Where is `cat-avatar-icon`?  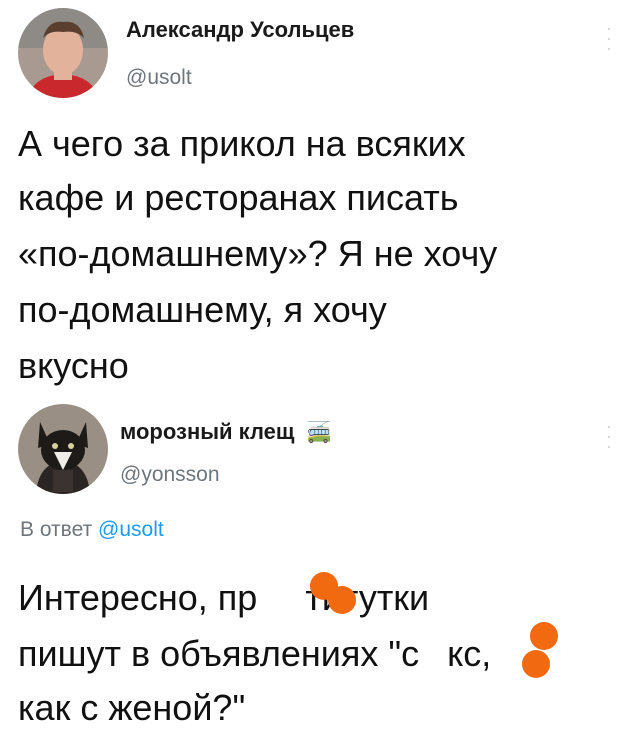
cat-avatar-icon is located at coordinates (63, 449).